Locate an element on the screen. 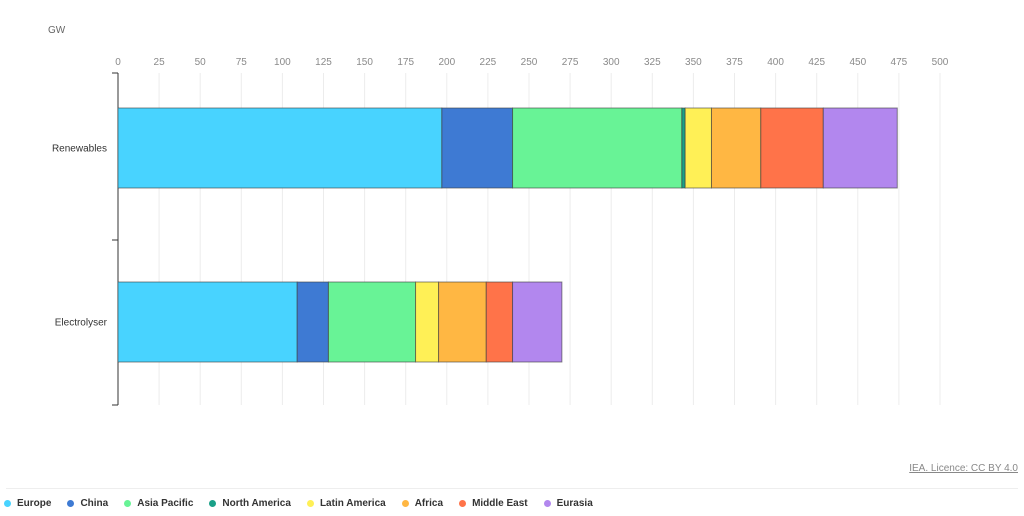  x-tick-label: 300 is located at coordinates (611, 62).